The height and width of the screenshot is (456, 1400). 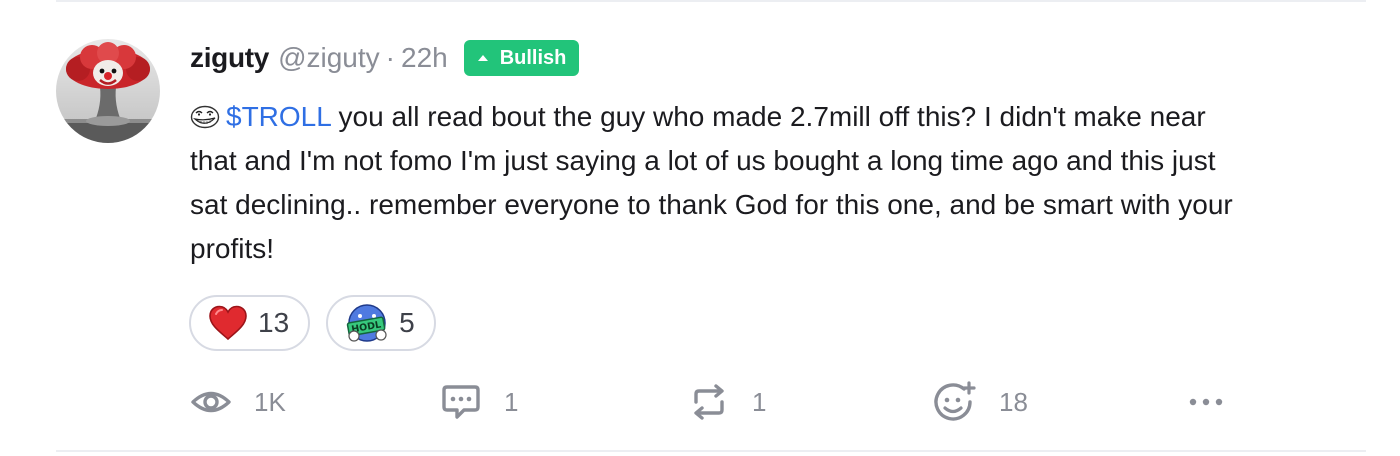 What do you see at coordinates (274, 322) in the screenshot?
I see `reaction-heart-count: 13` at bounding box center [274, 322].